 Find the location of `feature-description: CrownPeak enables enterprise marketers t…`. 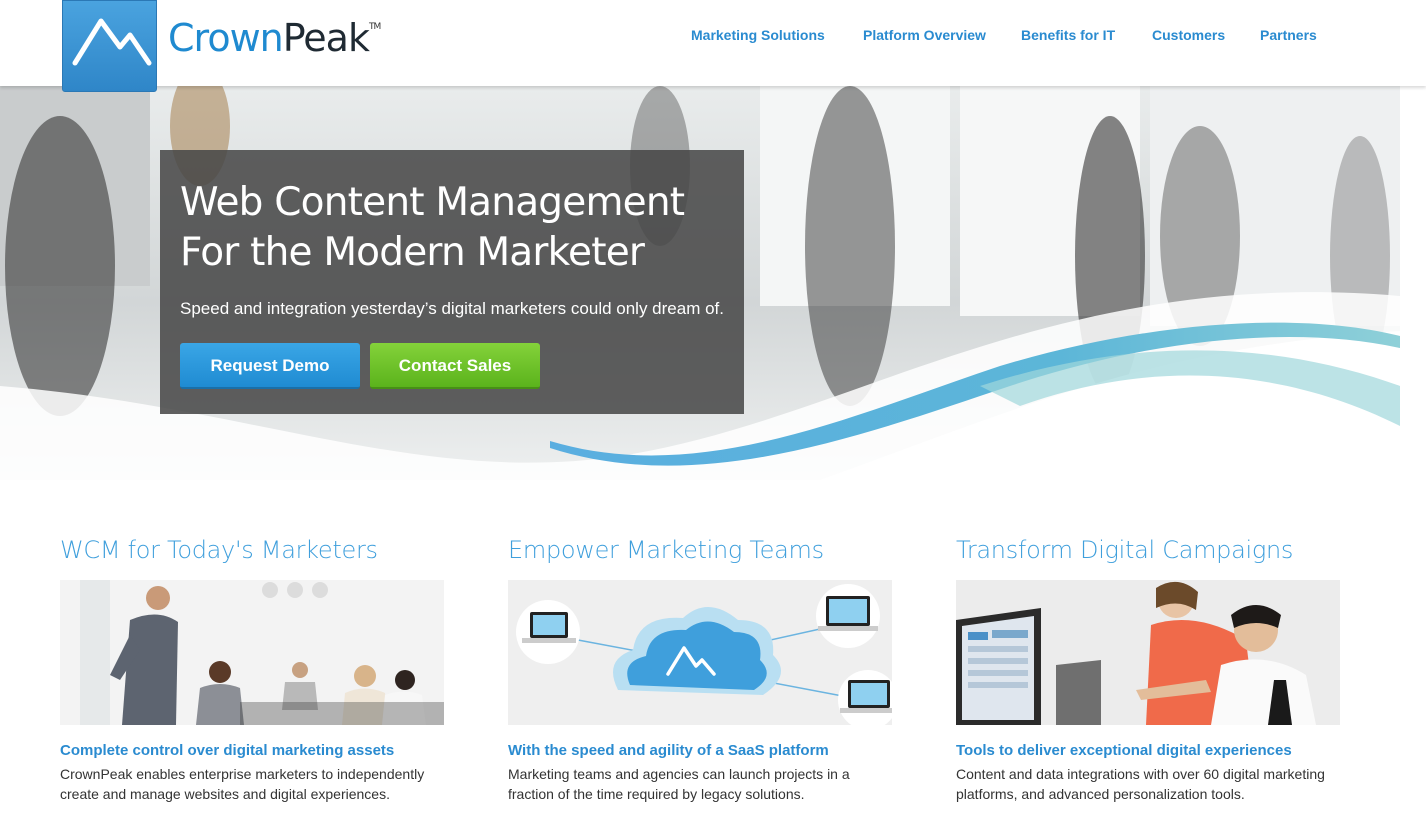

feature-description: CrownPeak enables enterprise marketers t… is located at coordinates (242, 784).